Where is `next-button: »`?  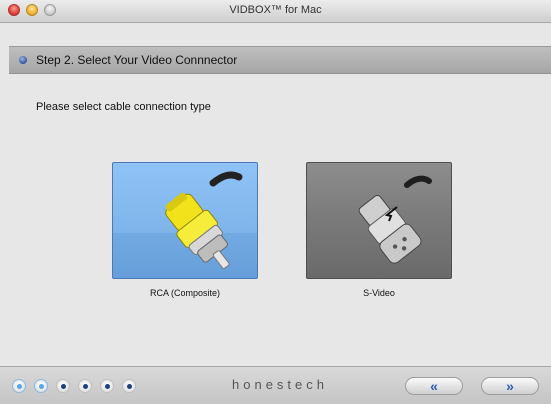 next-button: » is located at coordinates (510, 386).